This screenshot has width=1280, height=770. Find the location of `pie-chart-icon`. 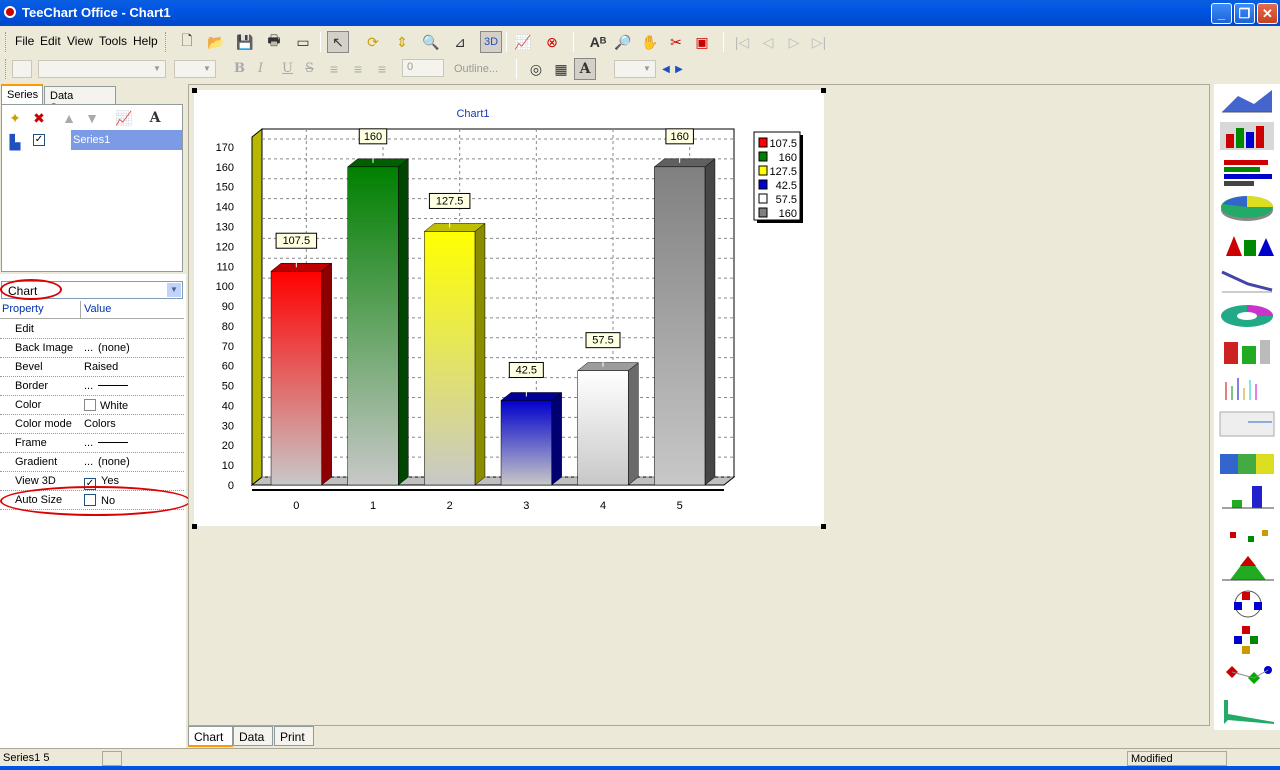

pie-chart-icon is located at coordinates (1247, 208).